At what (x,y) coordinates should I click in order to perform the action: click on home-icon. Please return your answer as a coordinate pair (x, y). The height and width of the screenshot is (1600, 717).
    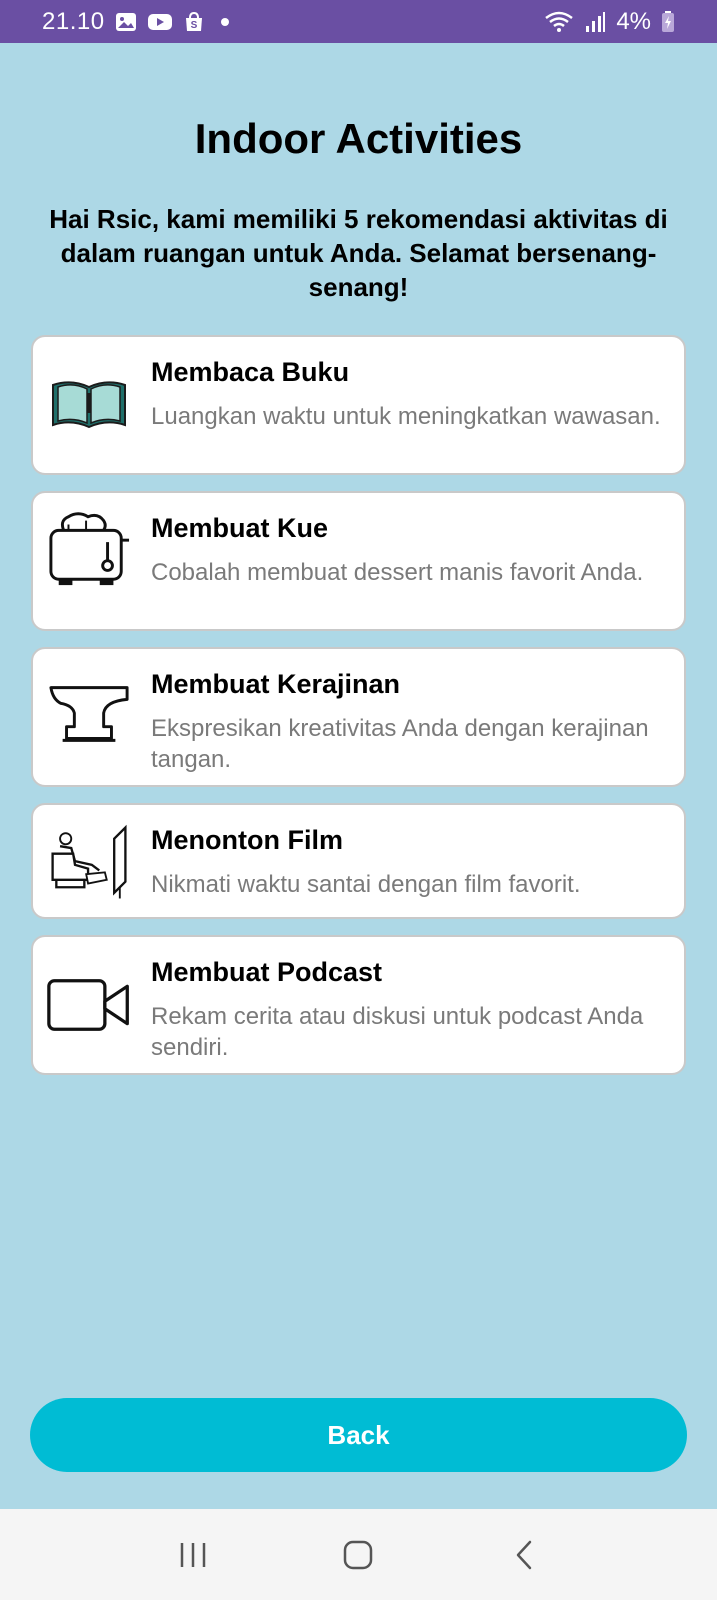
    Looking at the image, I should click on (358, 1555).